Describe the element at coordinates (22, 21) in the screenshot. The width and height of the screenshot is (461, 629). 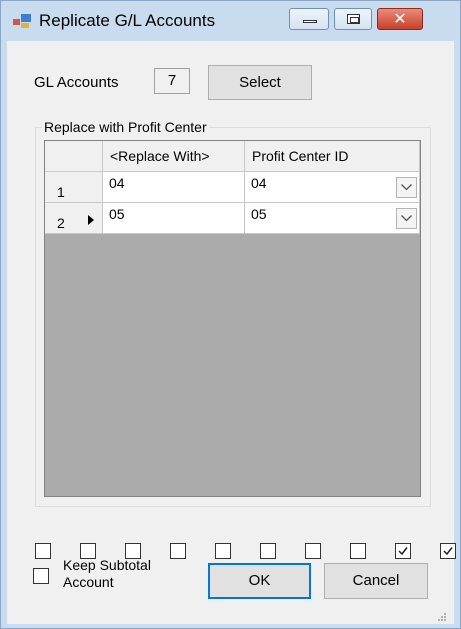
I see `app-icon` at that location.